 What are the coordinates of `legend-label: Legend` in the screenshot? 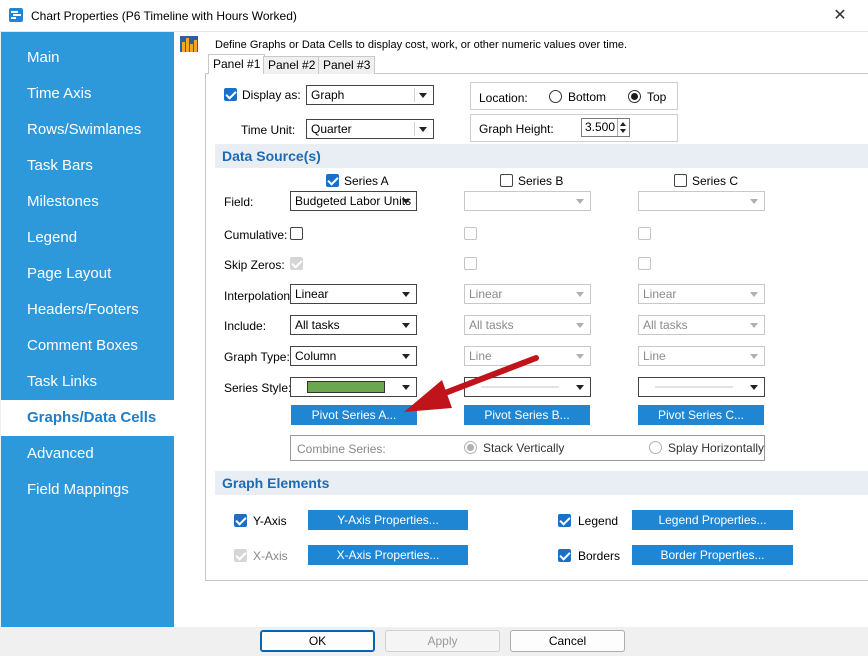 It's located at (598, 521).